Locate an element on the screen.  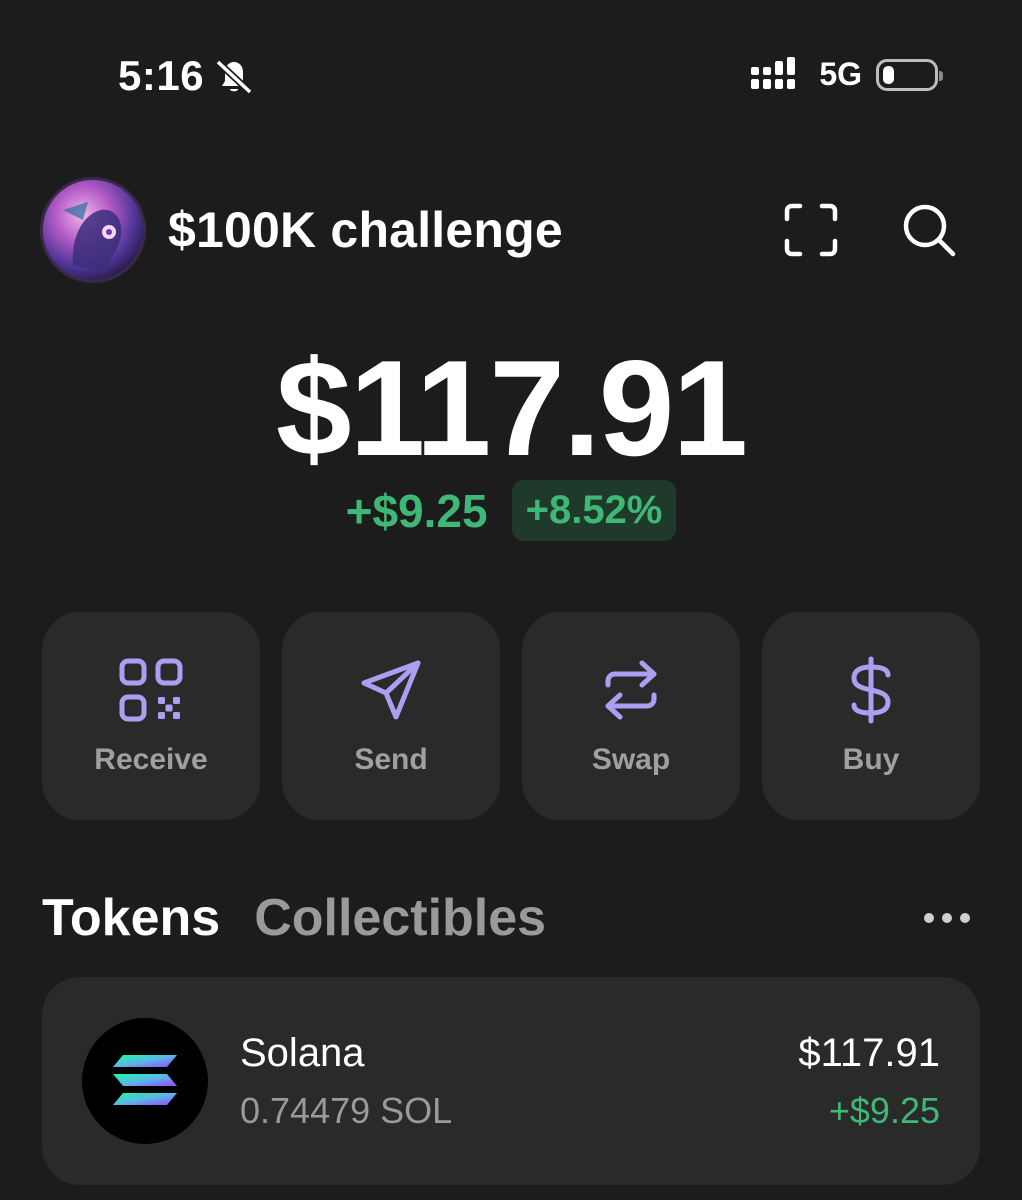
receive-label: Receive is located at coordinates (151, 759).